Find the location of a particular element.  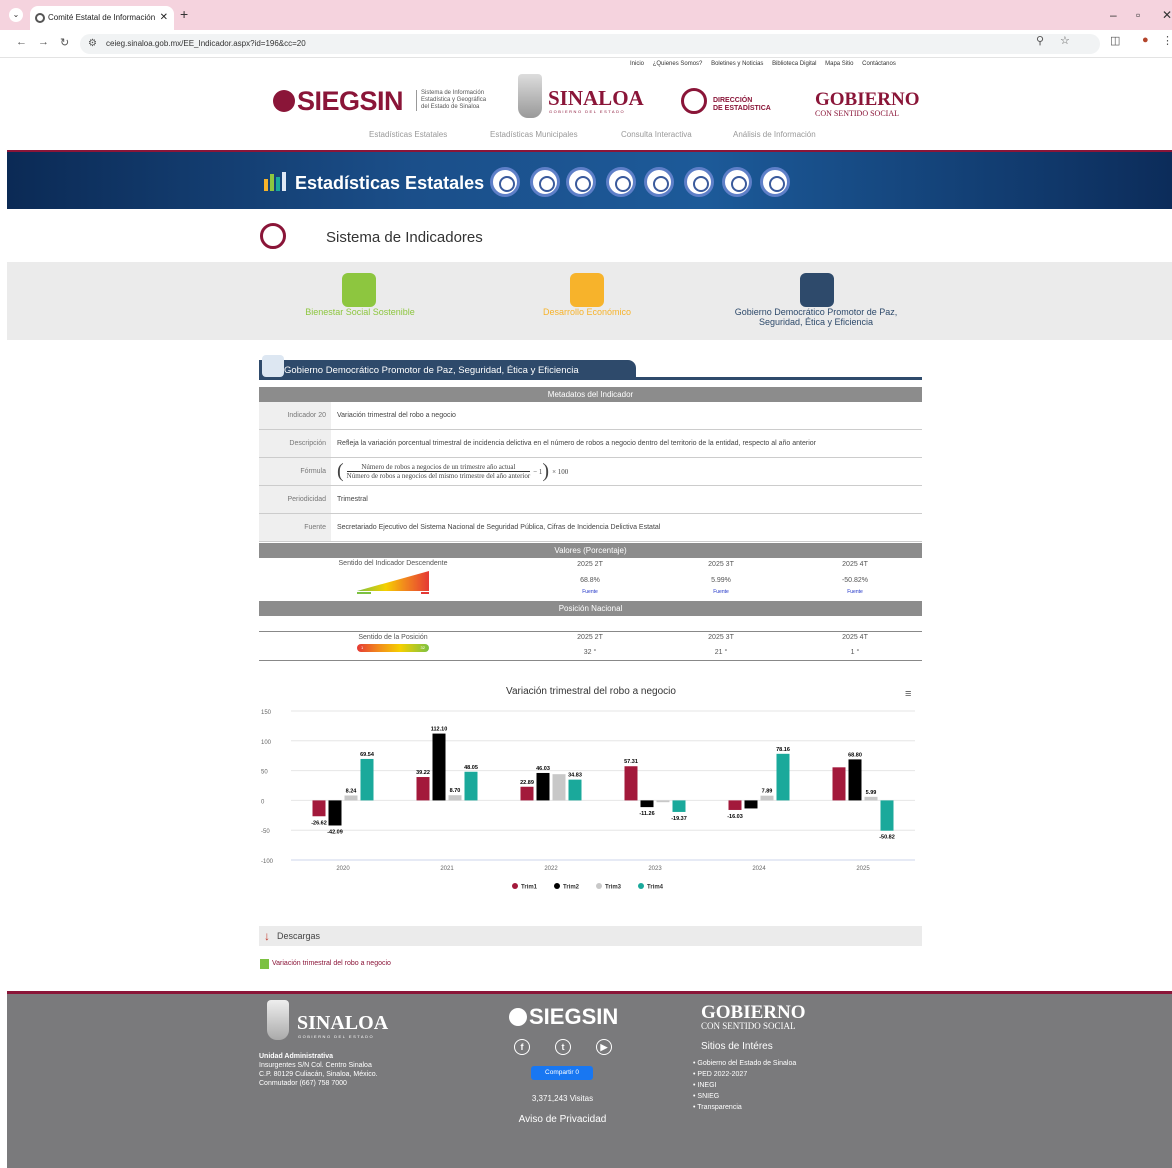

data-label: -26.62 is located at coordinates (319, 823).